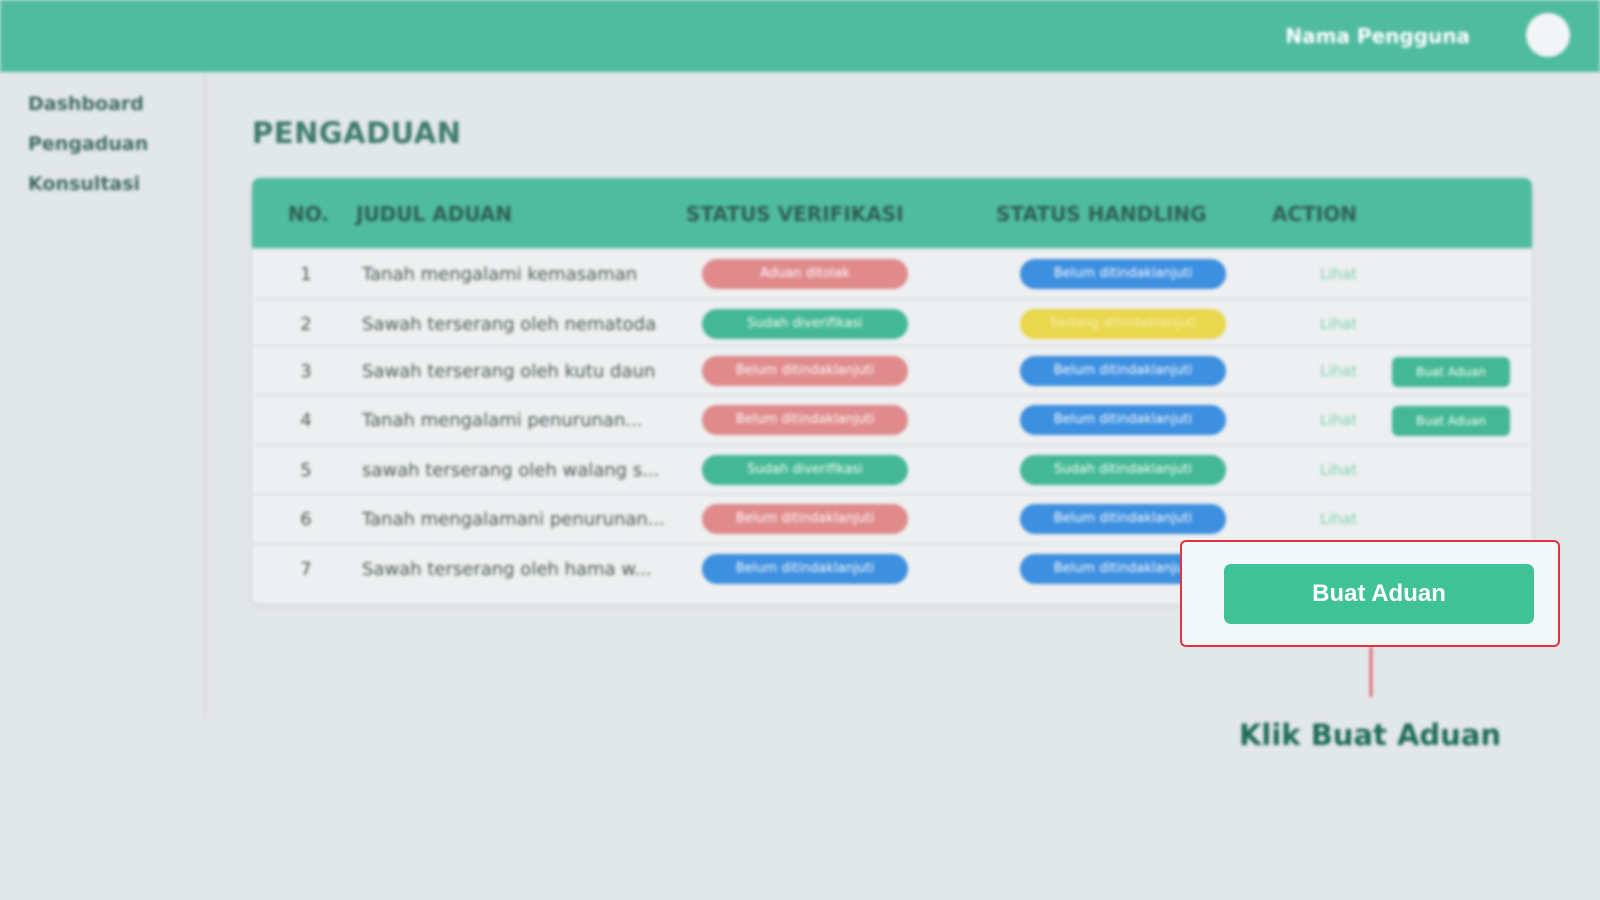 The height and width of the screenshot is (900, 1600). What do you see at coordinates (805, 274) in the screenshot?
I see `verification-status-badge: Aduan ditolak` at bounding box center [805, 274].